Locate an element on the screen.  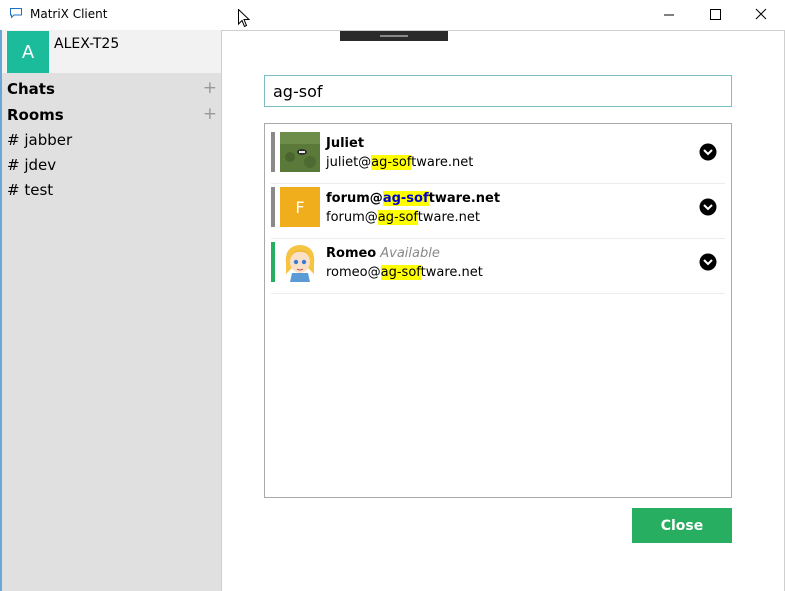
room-name: test is located at coordinates (39, 190).